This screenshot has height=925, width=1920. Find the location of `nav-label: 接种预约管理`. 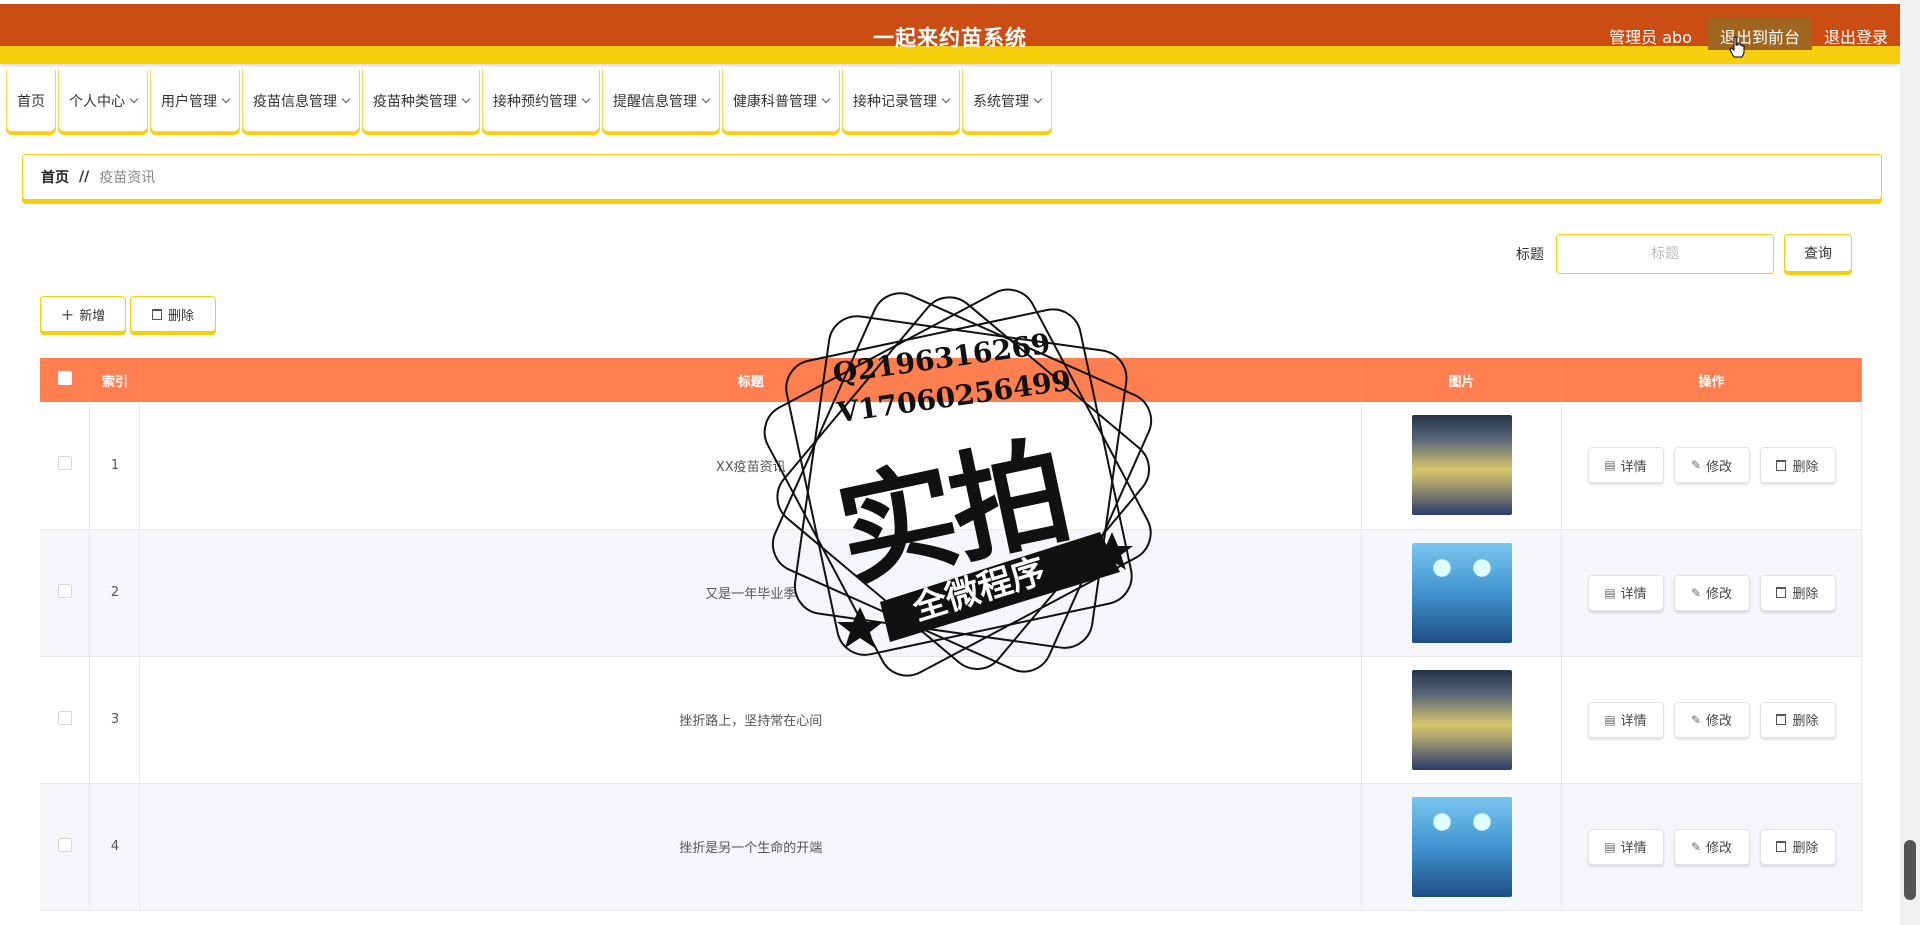

nav-label: 接种预约管理 is located at coordinates (535, 101).